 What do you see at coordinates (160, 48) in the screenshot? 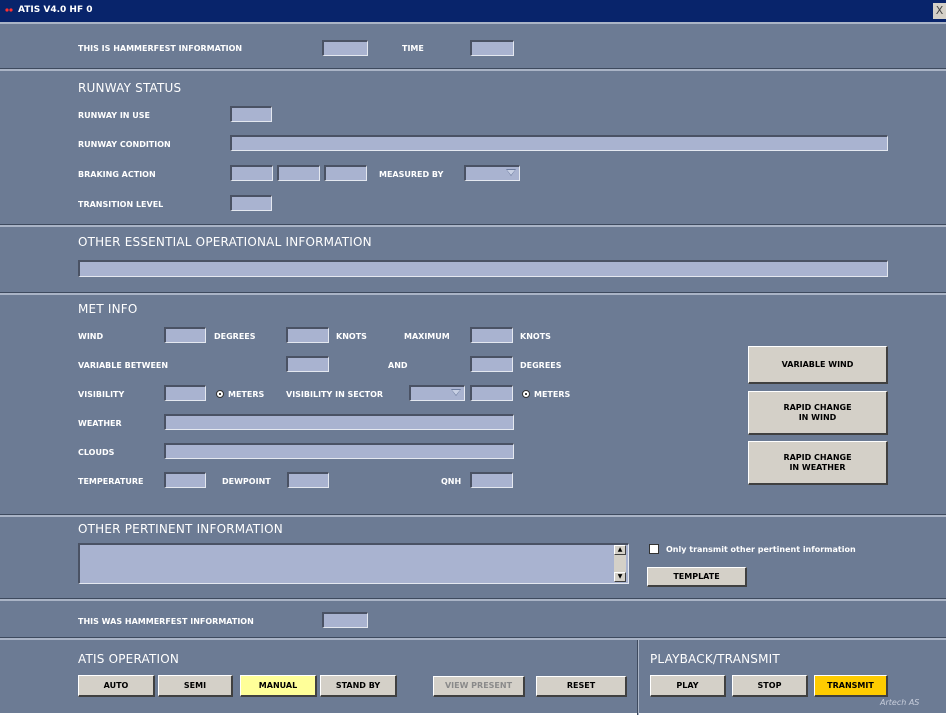
I see `this-is-label: THIS IS HAMMERFEST INFORMATION` at bounding box center [160, 48].